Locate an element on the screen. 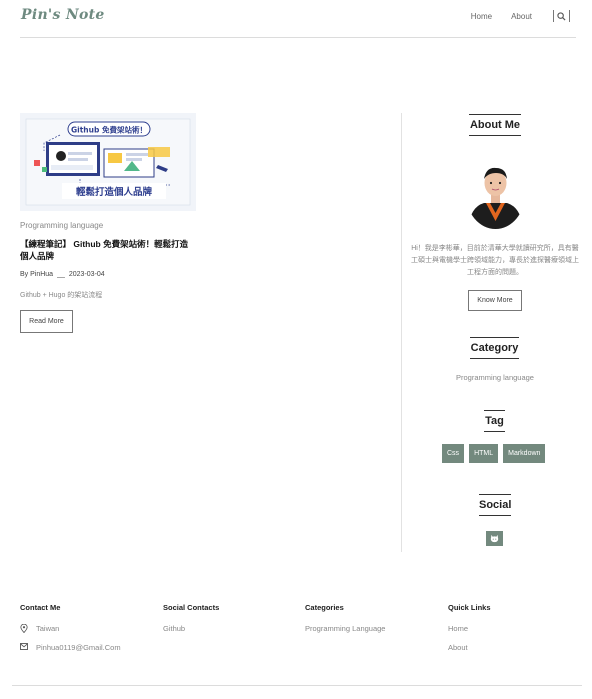 Image resolution: width=592 pixels, height=699 pixels. footer-location: Taiwan is located at coordinates (70, 633).